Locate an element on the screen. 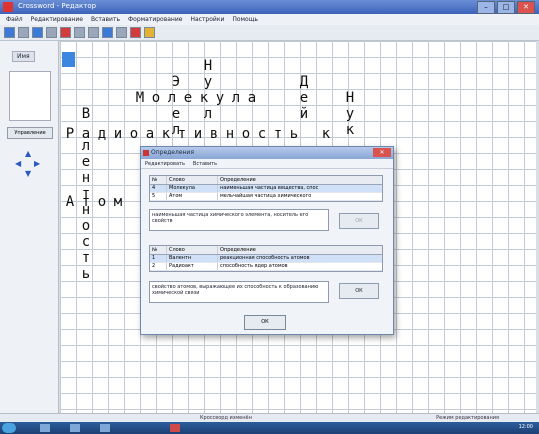  left-panel: Имя Управление ▲ ◀ ▶ ▼ is located at coordinates (29, 227).